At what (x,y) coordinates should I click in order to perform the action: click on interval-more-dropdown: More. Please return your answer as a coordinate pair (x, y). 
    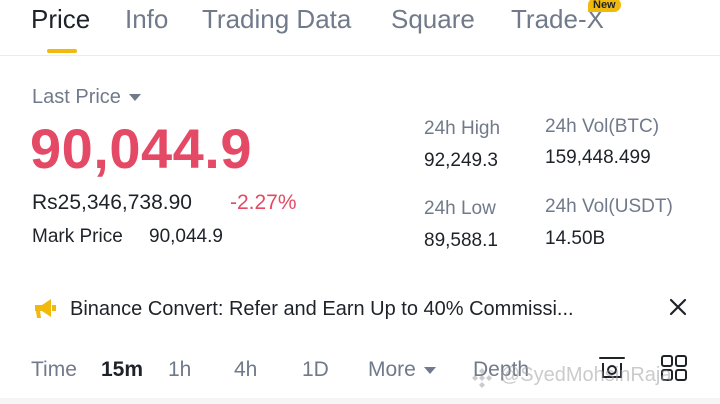
    Looking at the image, I should click on (402, 370).